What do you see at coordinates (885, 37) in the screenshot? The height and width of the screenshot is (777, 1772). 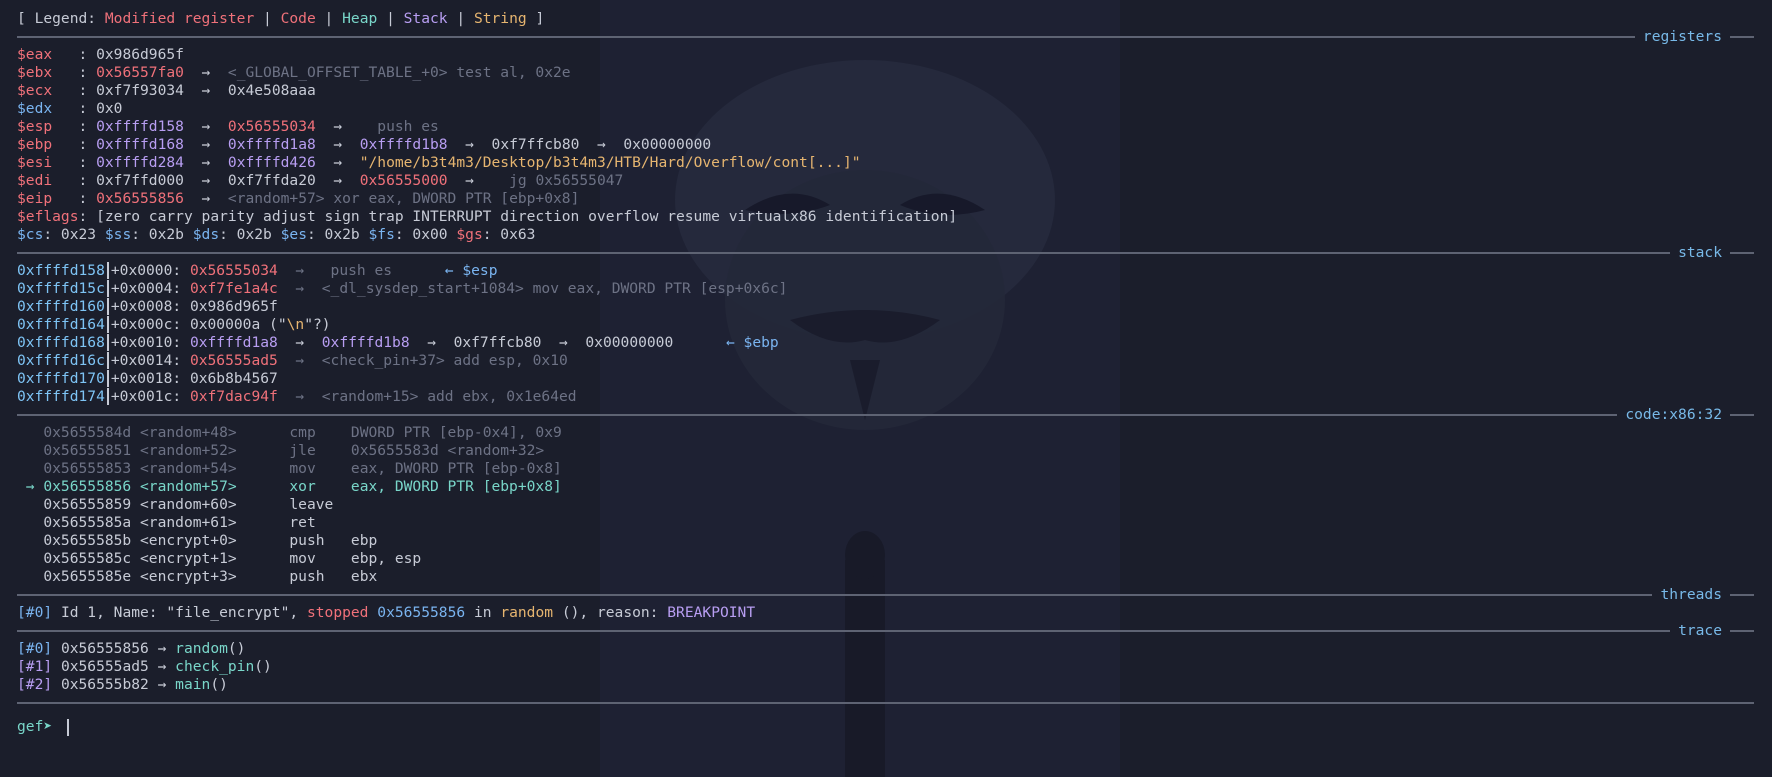 I see `registers-separator: registers` at bounding box center [885, 37].